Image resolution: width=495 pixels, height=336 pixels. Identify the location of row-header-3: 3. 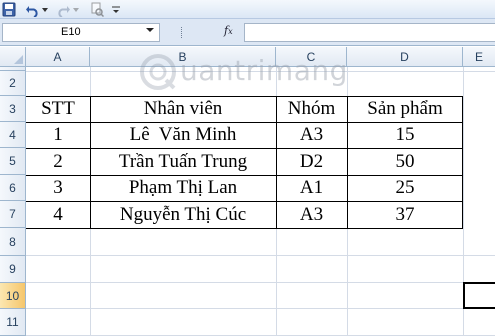
(13, 109).